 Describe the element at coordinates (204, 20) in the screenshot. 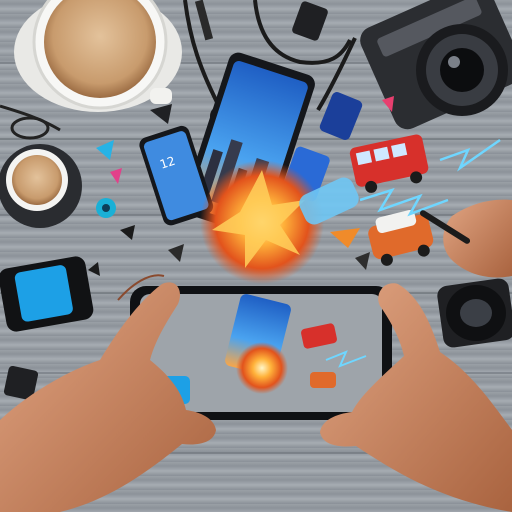

I see `pen-icon` at that location.